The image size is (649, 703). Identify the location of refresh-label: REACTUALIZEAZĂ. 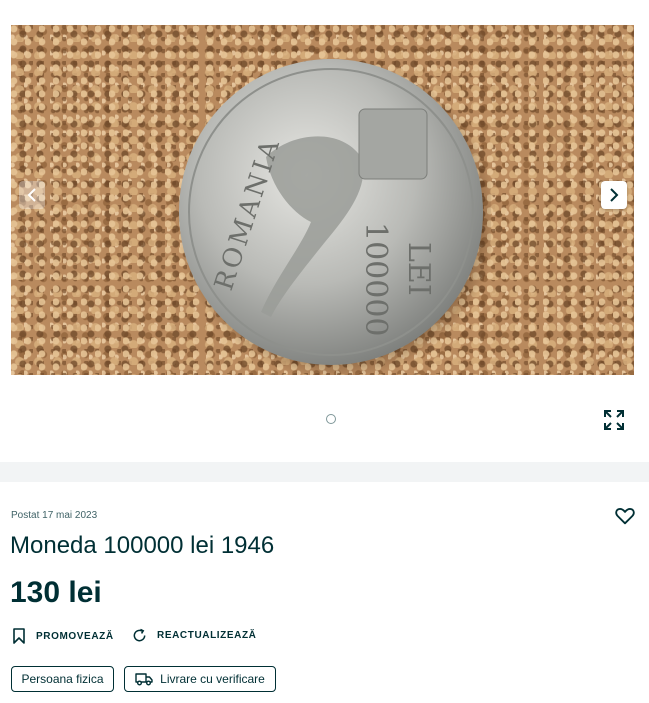
(207, 635).